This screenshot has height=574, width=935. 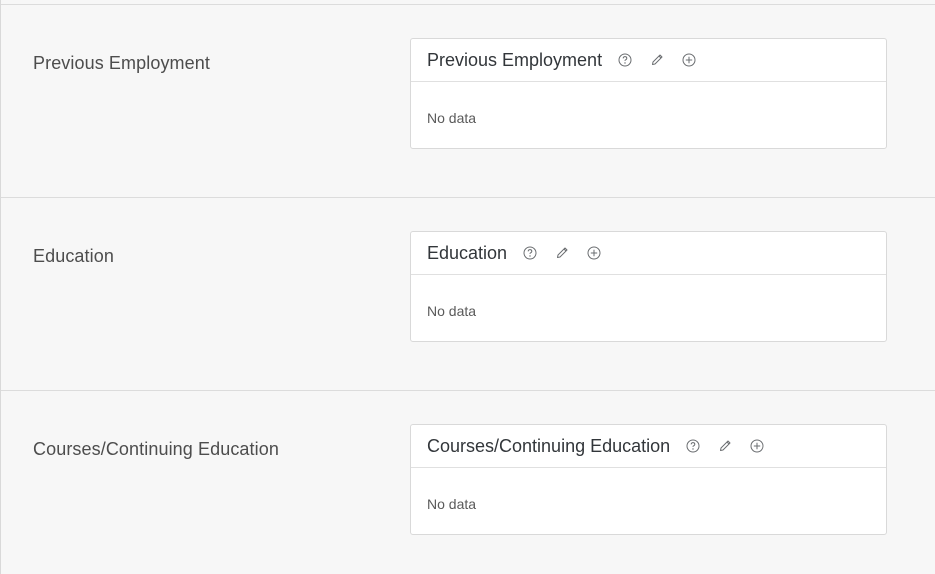 I want to click on section-label: Previous Employment, so click(x=121, y=63).